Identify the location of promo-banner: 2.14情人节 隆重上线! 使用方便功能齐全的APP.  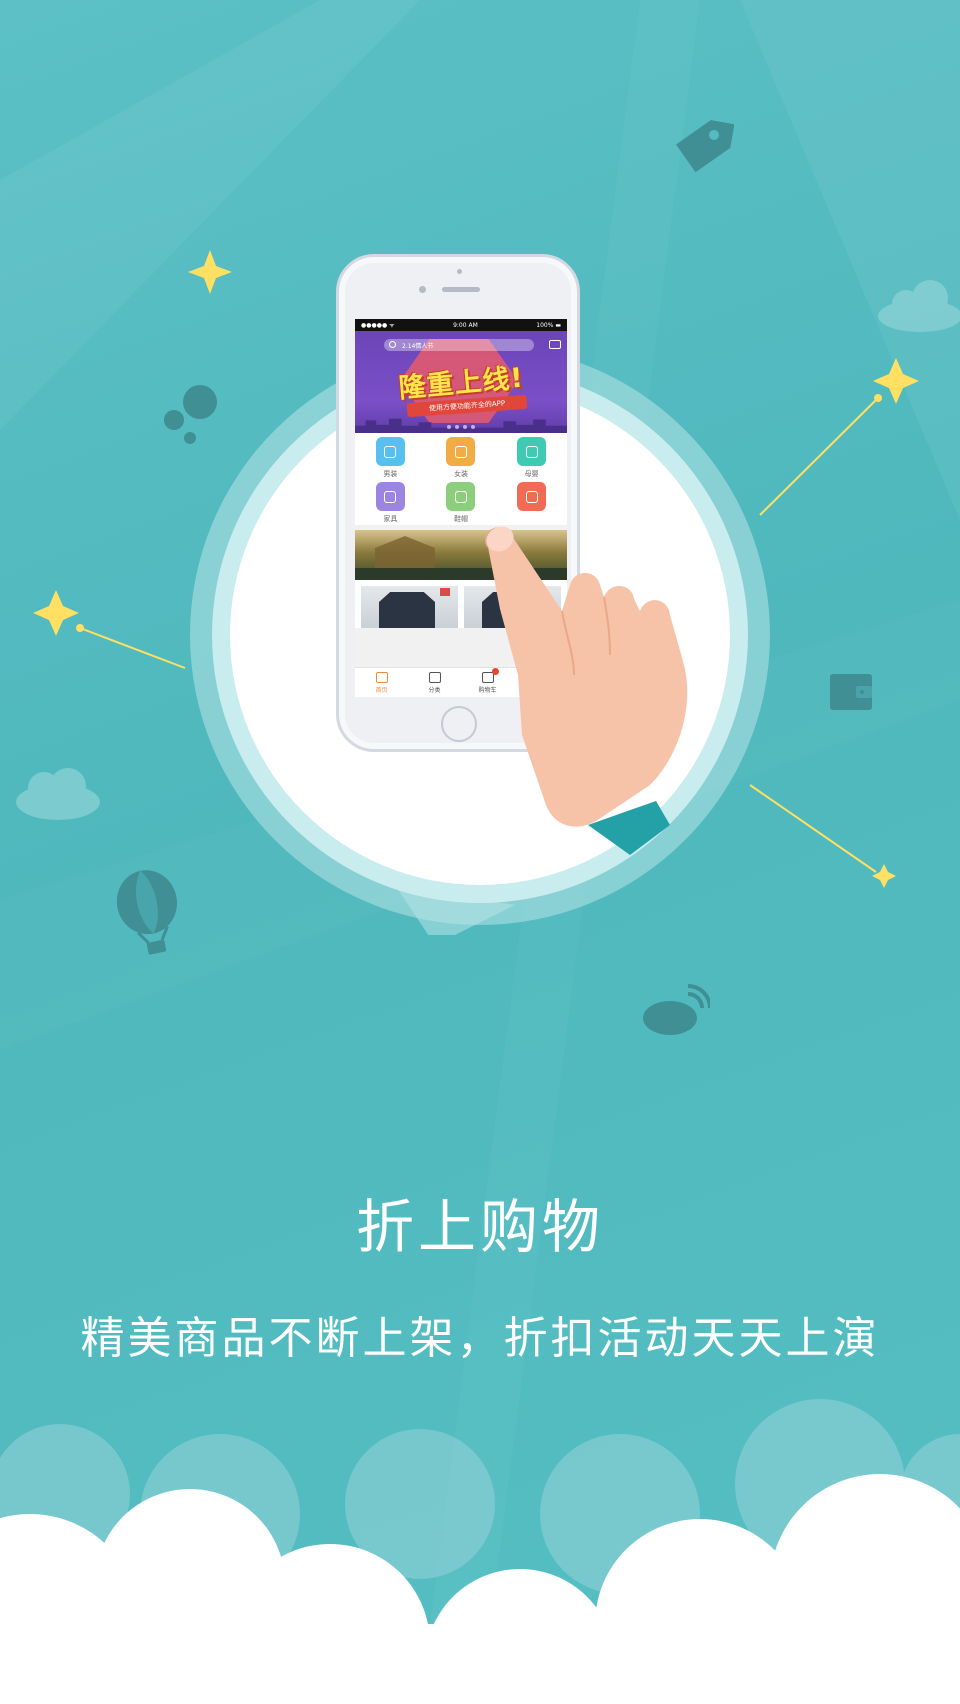
(461, 382).